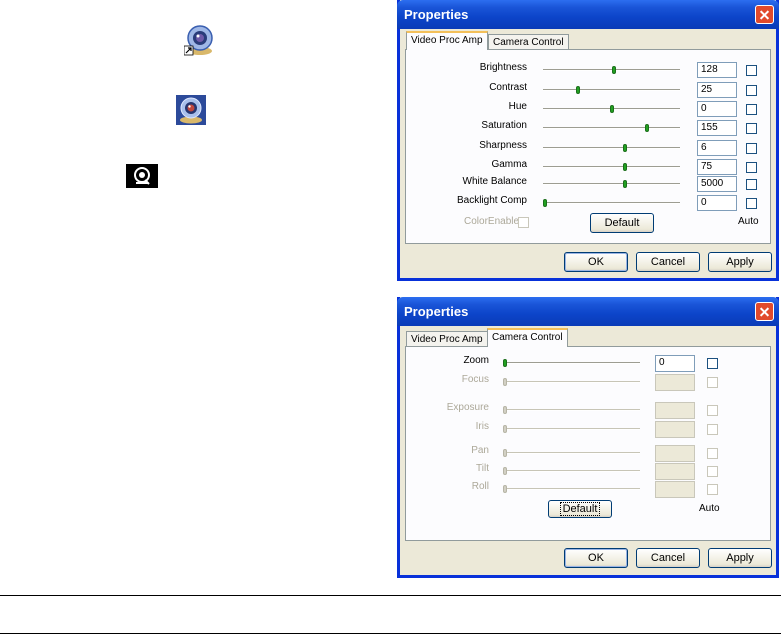 The width and height of the screenshot is (781, 635). What do you see at coordinates (467, 407) in the screenshot?
I see `slider-label: Exposure` at bounding box center [467, 407].